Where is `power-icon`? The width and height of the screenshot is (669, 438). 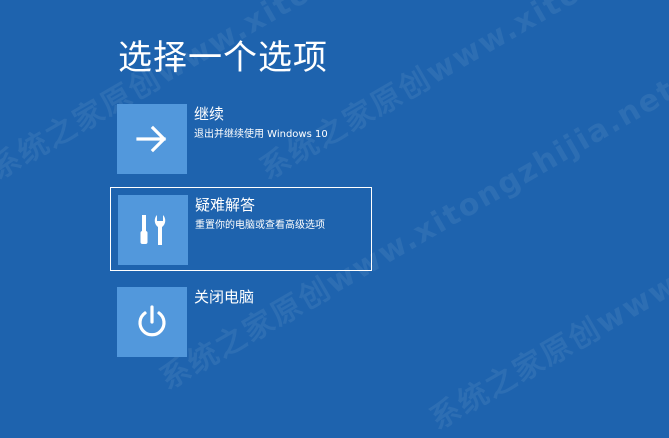
power-icon is located at coordinates (152, 321).